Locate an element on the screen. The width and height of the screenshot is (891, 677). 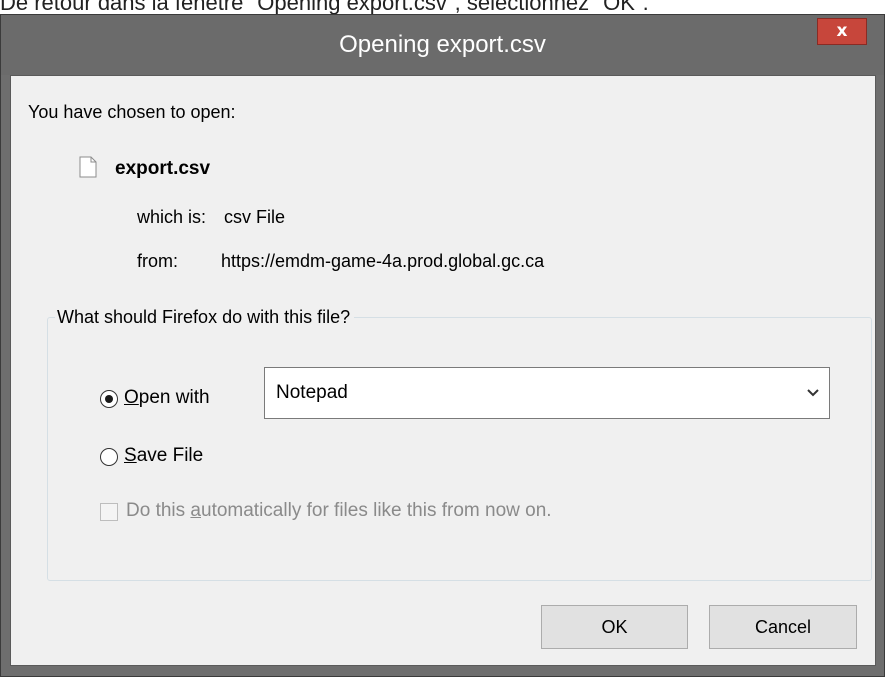
ok-button: OK is located at coordinates (614, 627).